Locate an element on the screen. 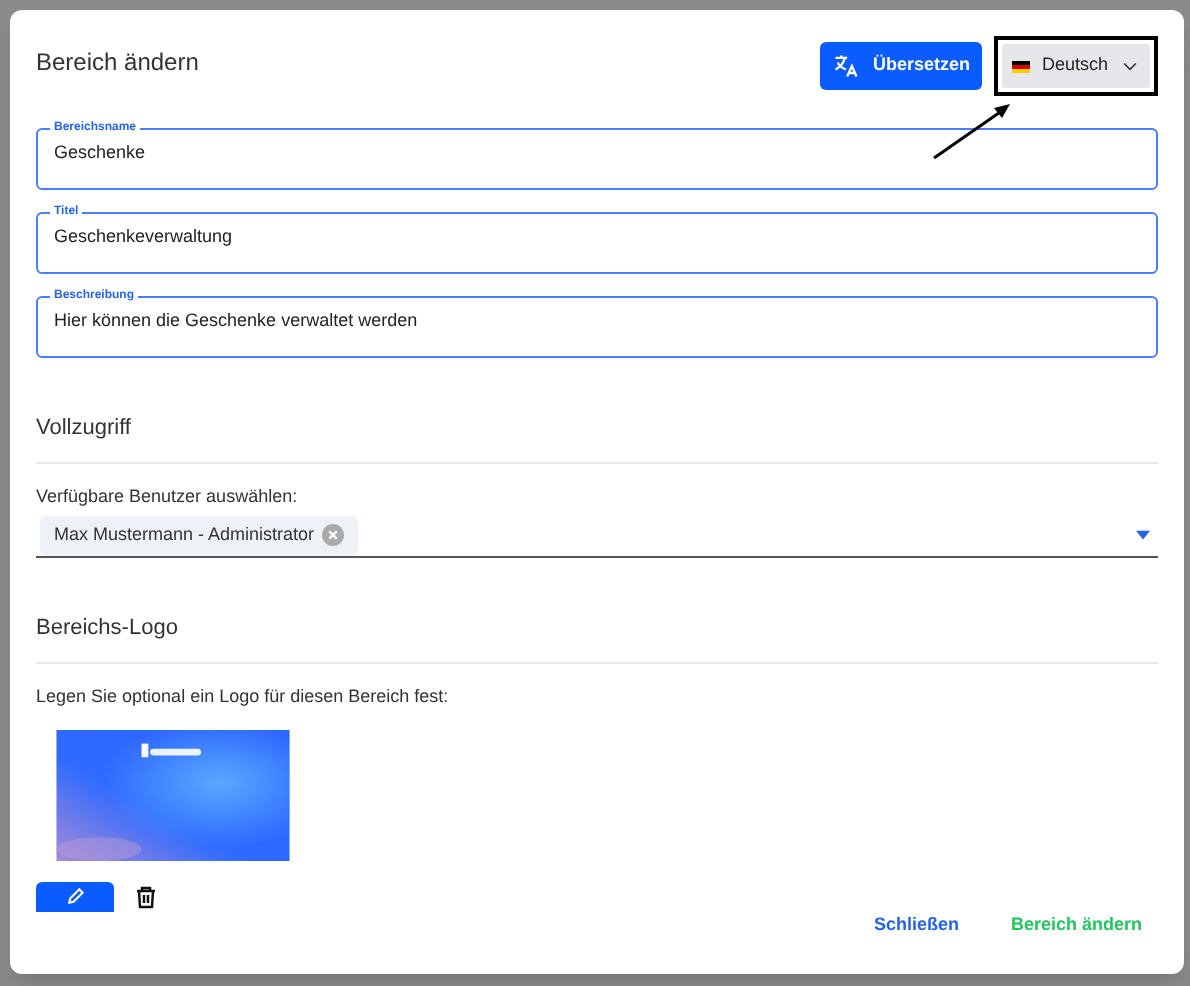 This screenshot has width=1190, height=986. edit-button is located at coordinates (75, 896).